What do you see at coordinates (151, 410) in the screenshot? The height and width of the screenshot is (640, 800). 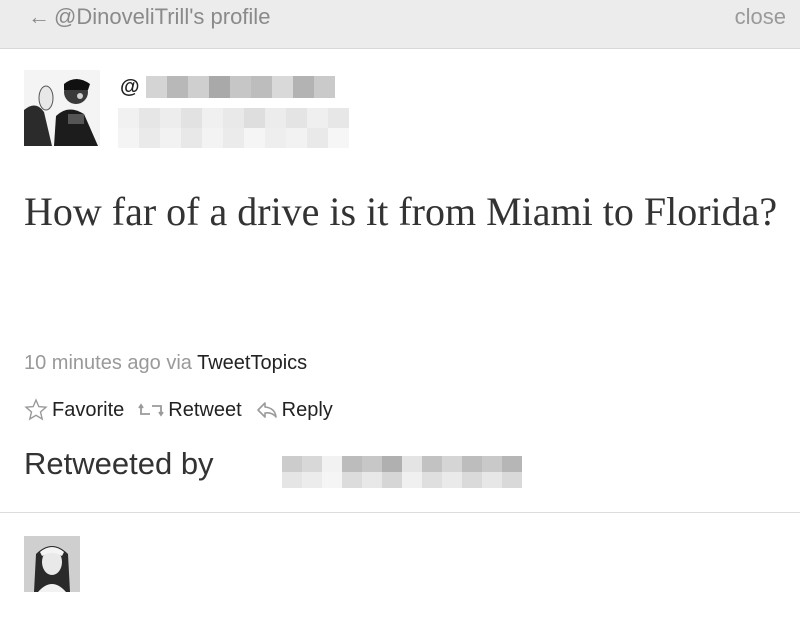 I see `retweet-icon` at bounding box center [151, 410].